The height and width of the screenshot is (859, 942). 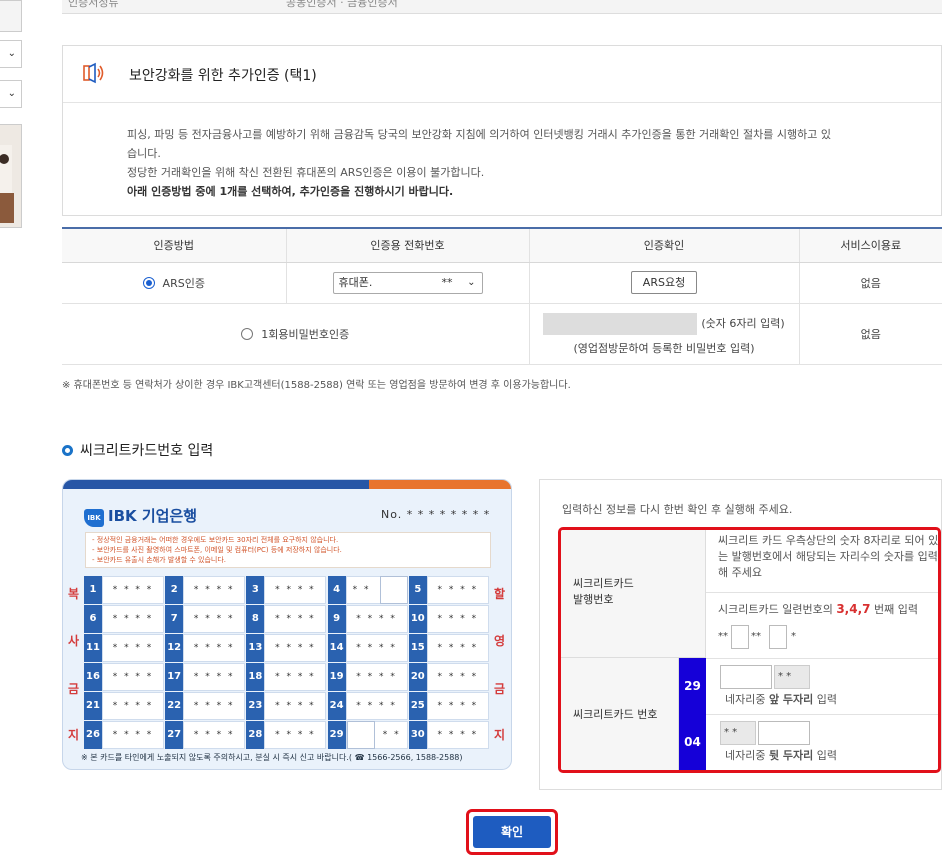 I want to click on ars-request-button: ARS요청, so click(x=664, y=282).